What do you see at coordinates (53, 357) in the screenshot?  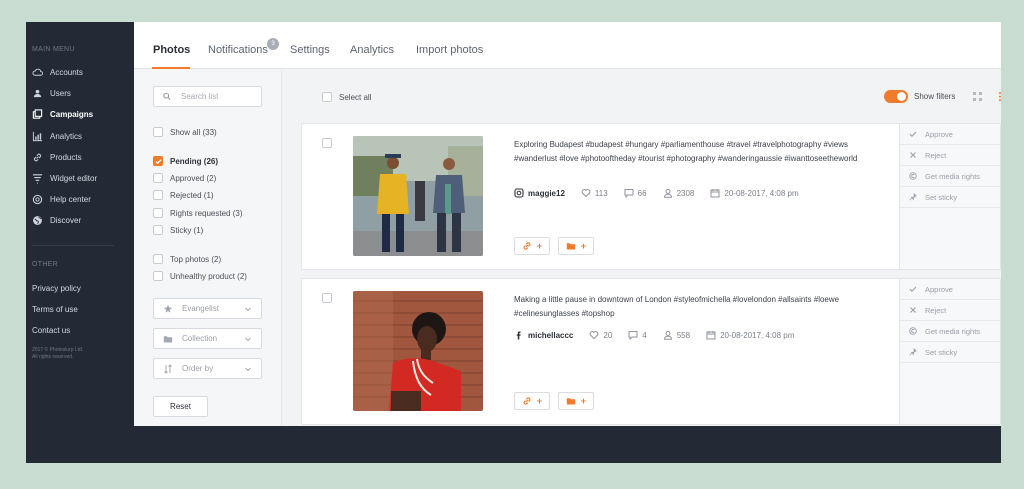 I see `copyright-line: All rights reserved.` at bounding box center [53, 357].